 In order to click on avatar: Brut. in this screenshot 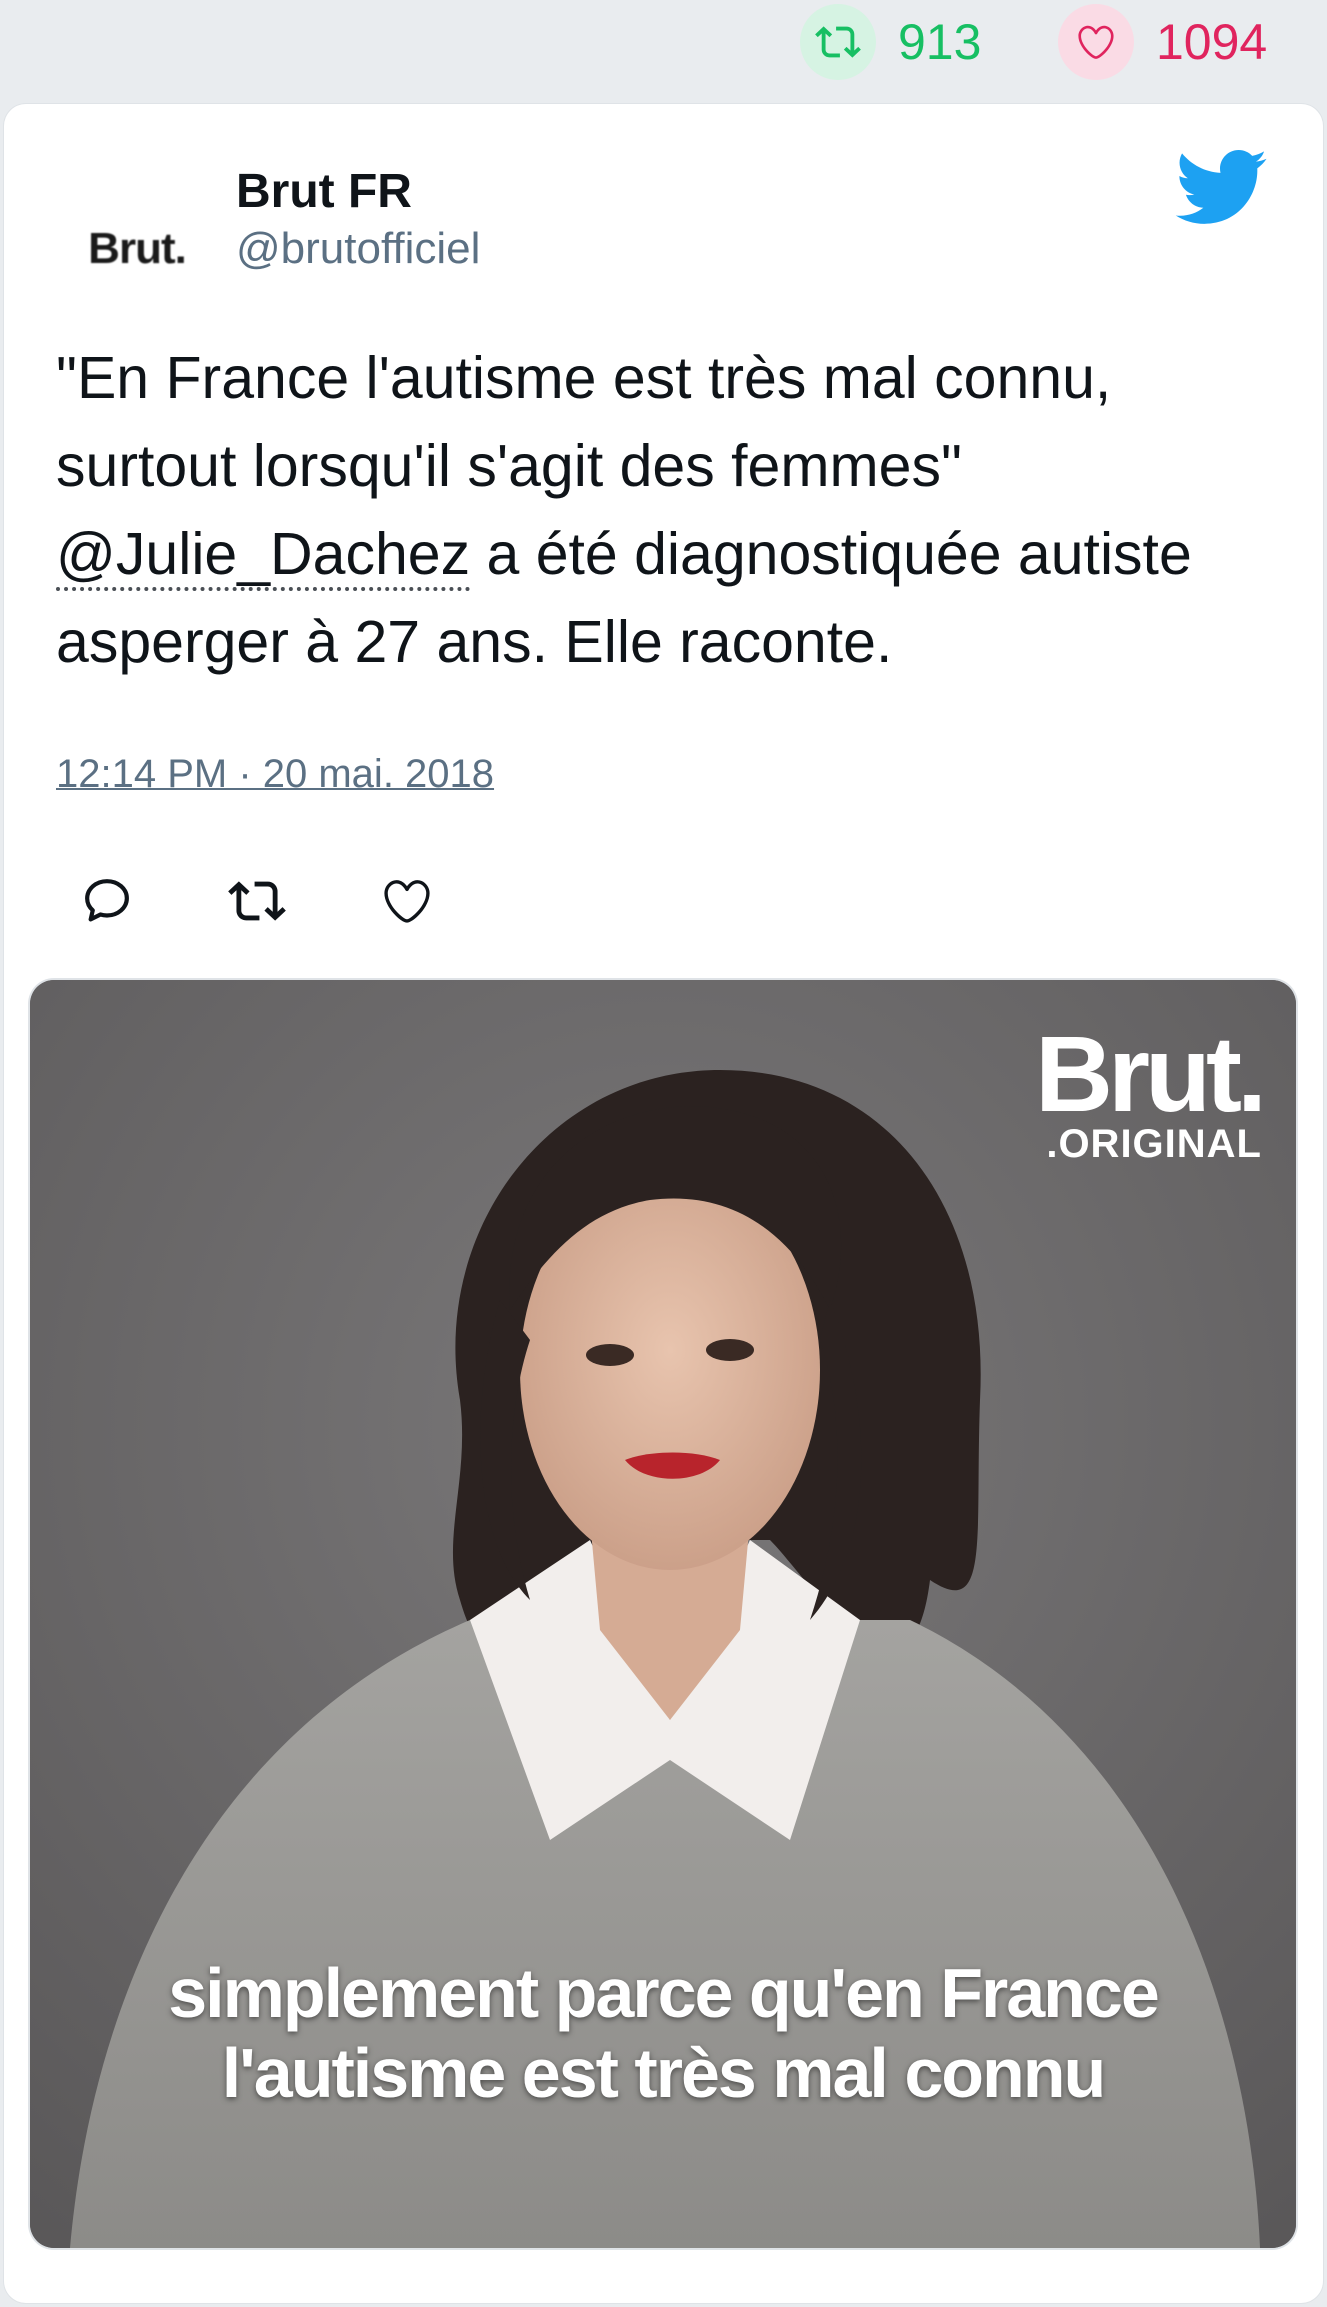, I will do `click(137, 249)`.